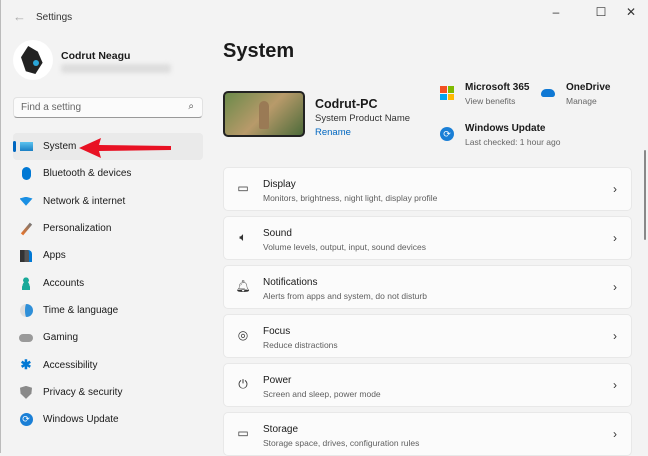  Describe the element at coordinates (281, 429) in the screenshot. I see `card-title: Storage` at that location.